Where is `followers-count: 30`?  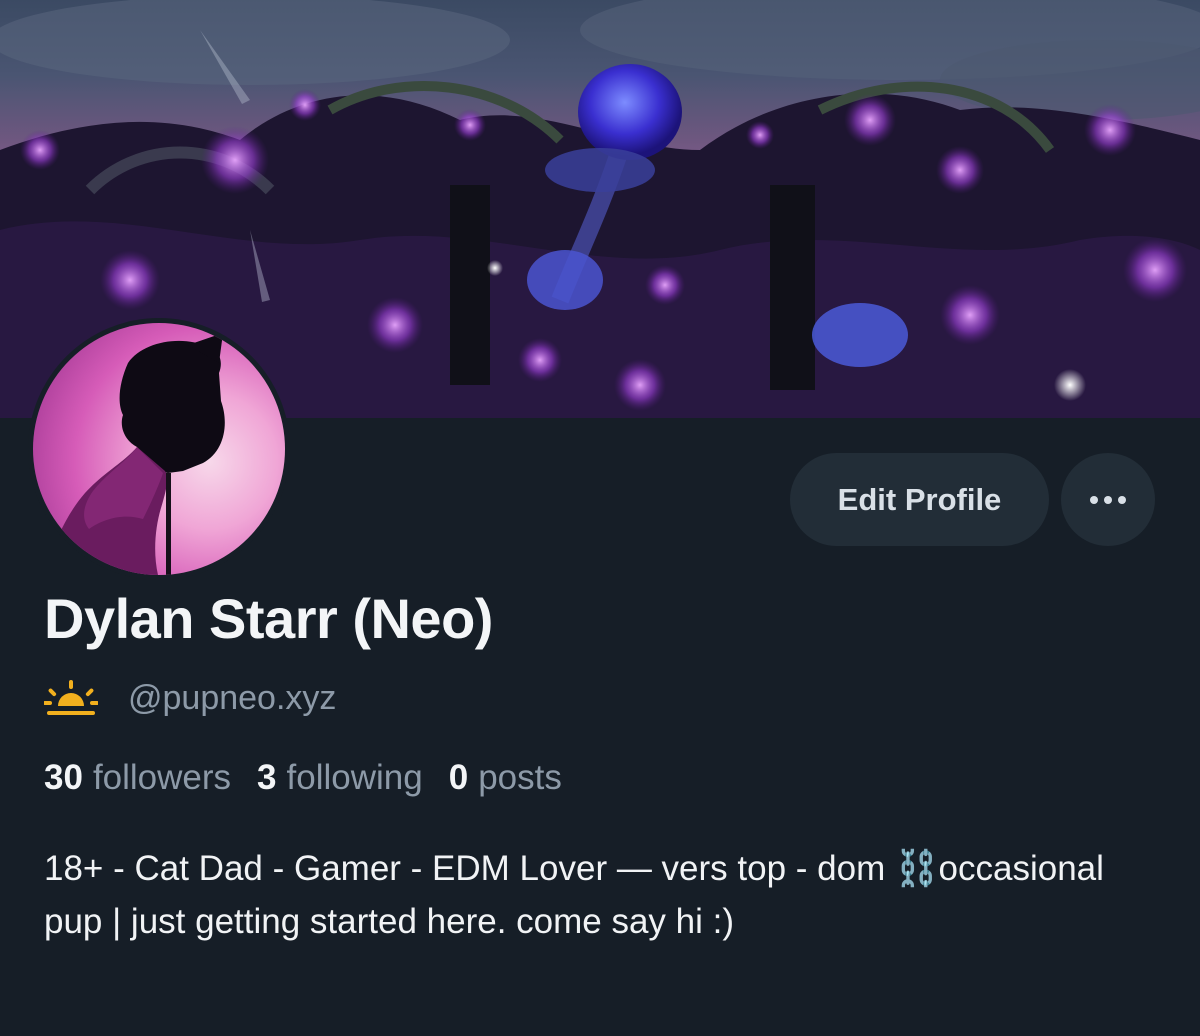 followers-count: 30 is located at coordinates (63, 777).